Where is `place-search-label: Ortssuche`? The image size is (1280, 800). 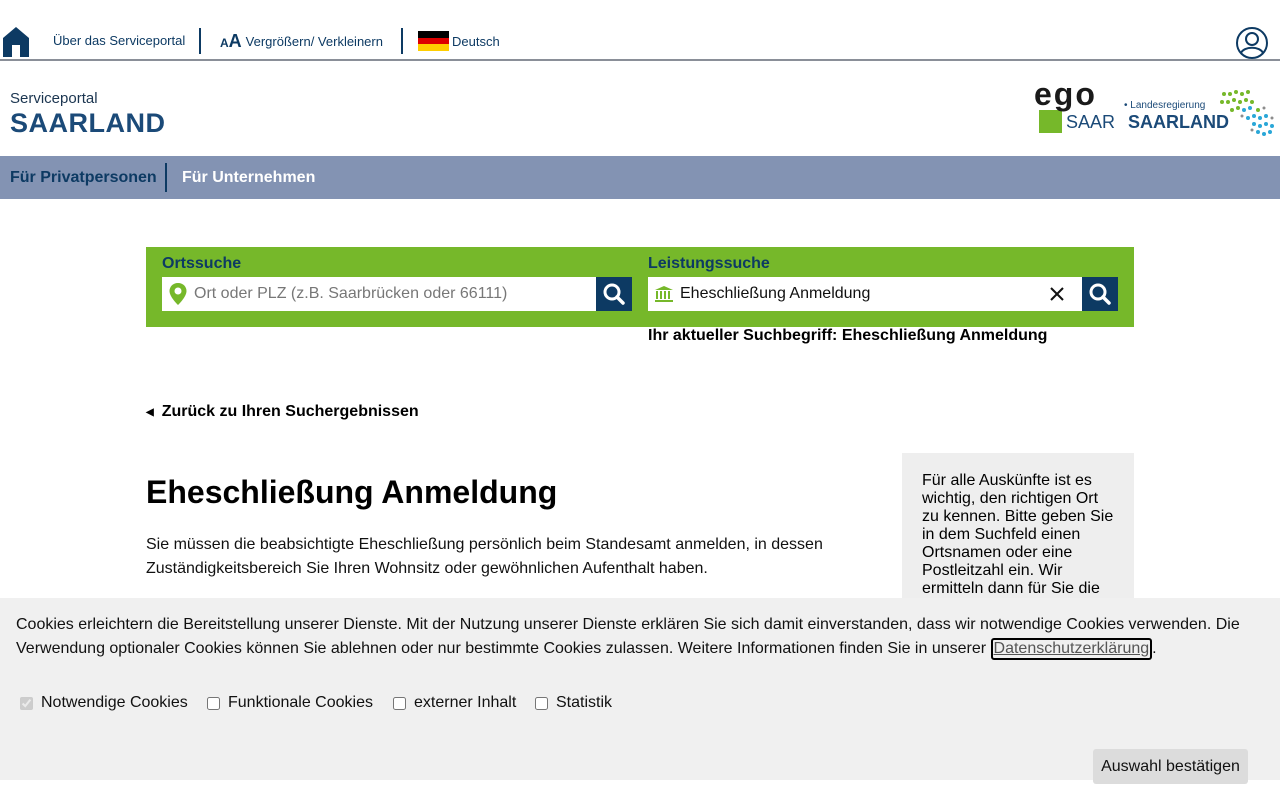 place-search-label: Ortssuche is located at coordinates (202, 263).